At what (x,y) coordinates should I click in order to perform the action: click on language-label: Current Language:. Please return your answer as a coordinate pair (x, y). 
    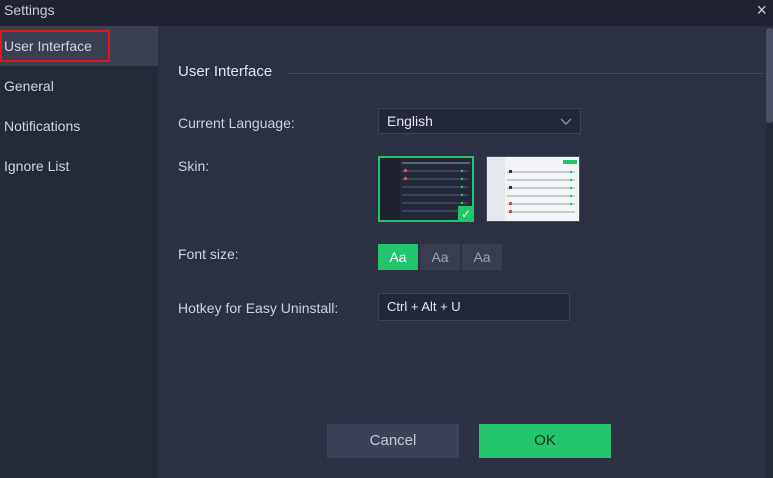
    Looking at the image, I should click on (236, 123).